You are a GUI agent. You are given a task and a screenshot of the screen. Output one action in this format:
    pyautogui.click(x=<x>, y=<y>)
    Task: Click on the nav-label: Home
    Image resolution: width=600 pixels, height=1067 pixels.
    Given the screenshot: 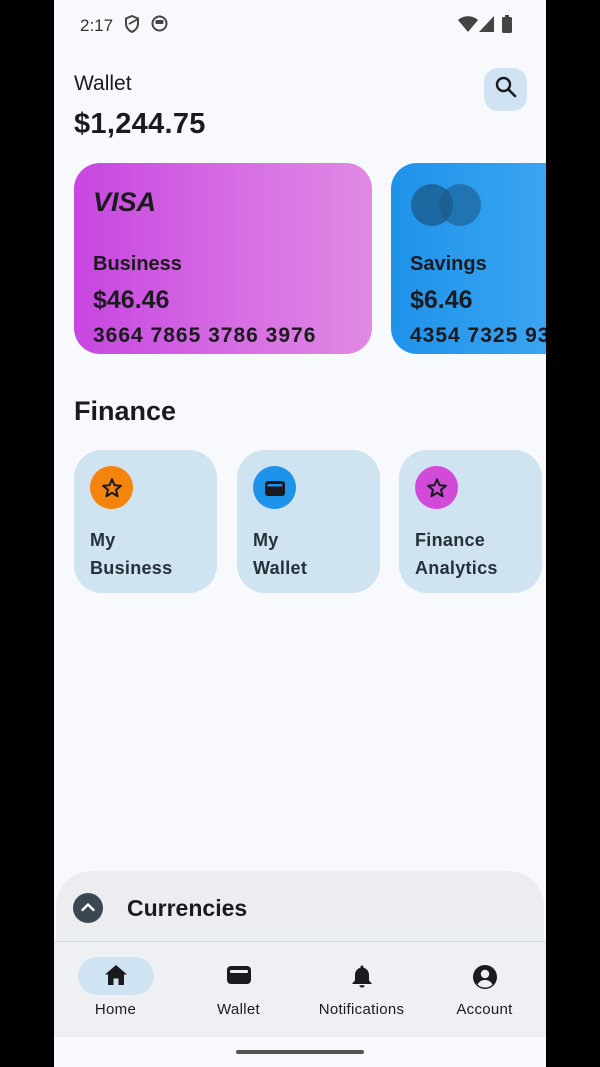 What is the action you would take?
    pyautogui.click(x=115, y=1009)
    